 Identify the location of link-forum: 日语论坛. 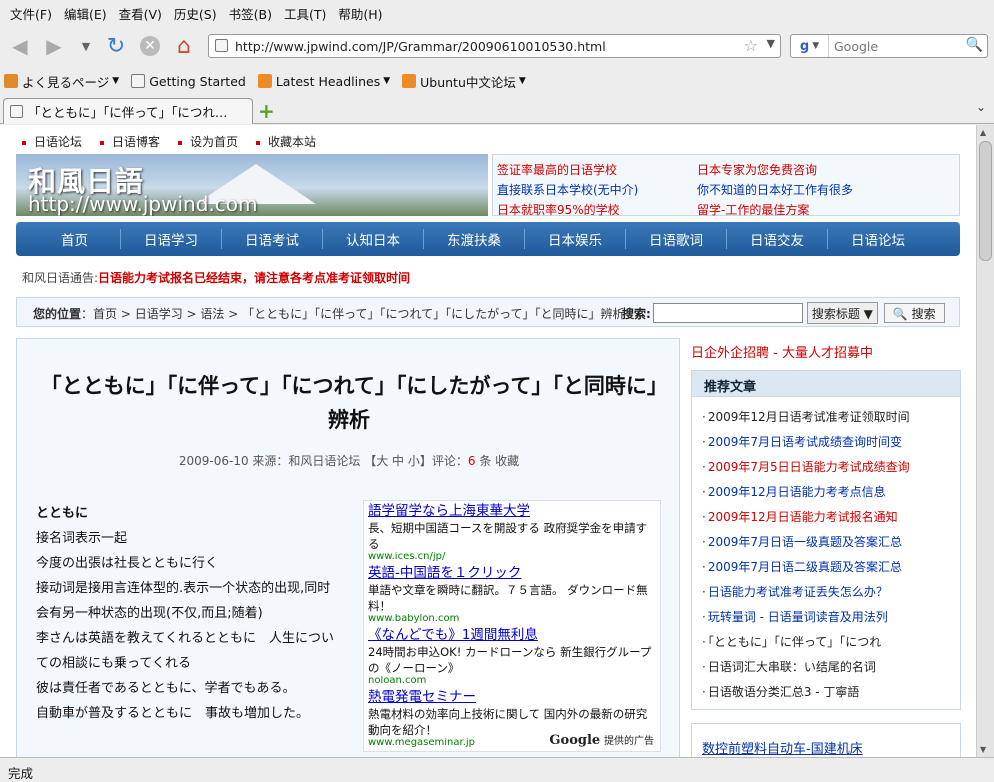
(52, 141).